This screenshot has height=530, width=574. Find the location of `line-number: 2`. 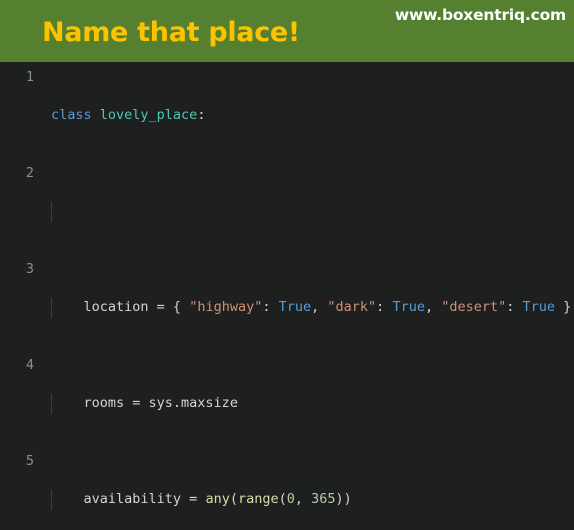

line-number: 2 is located at coordinates (29, 173).